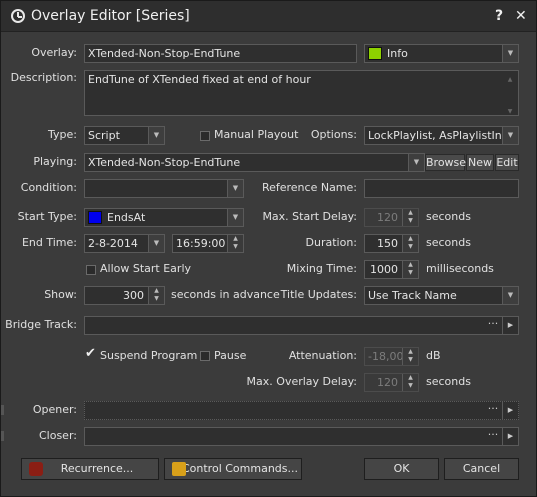 Image resolution: width=537 pixels, height=497 pixels. I want to click on start-type-label: Start Type:, so click(47, 216).